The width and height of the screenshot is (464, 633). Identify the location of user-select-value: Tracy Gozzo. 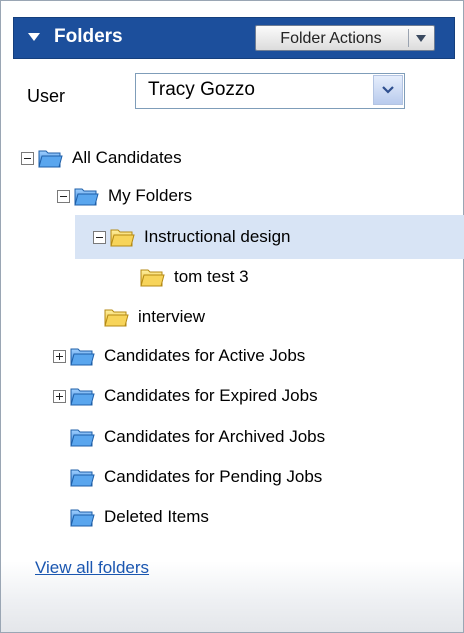
(201, 89).